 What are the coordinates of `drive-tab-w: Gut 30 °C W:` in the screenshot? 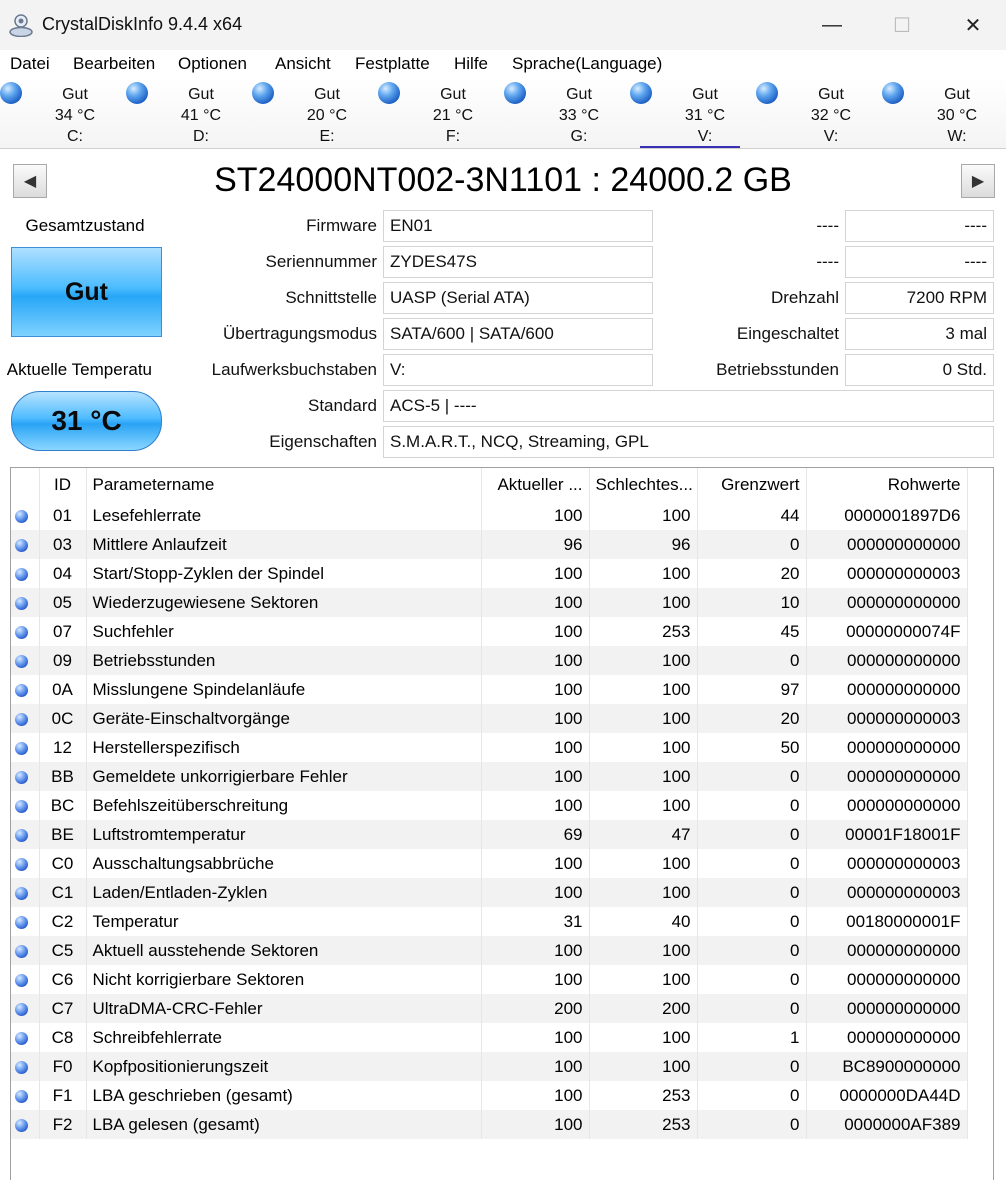 It's located at (944, 113).